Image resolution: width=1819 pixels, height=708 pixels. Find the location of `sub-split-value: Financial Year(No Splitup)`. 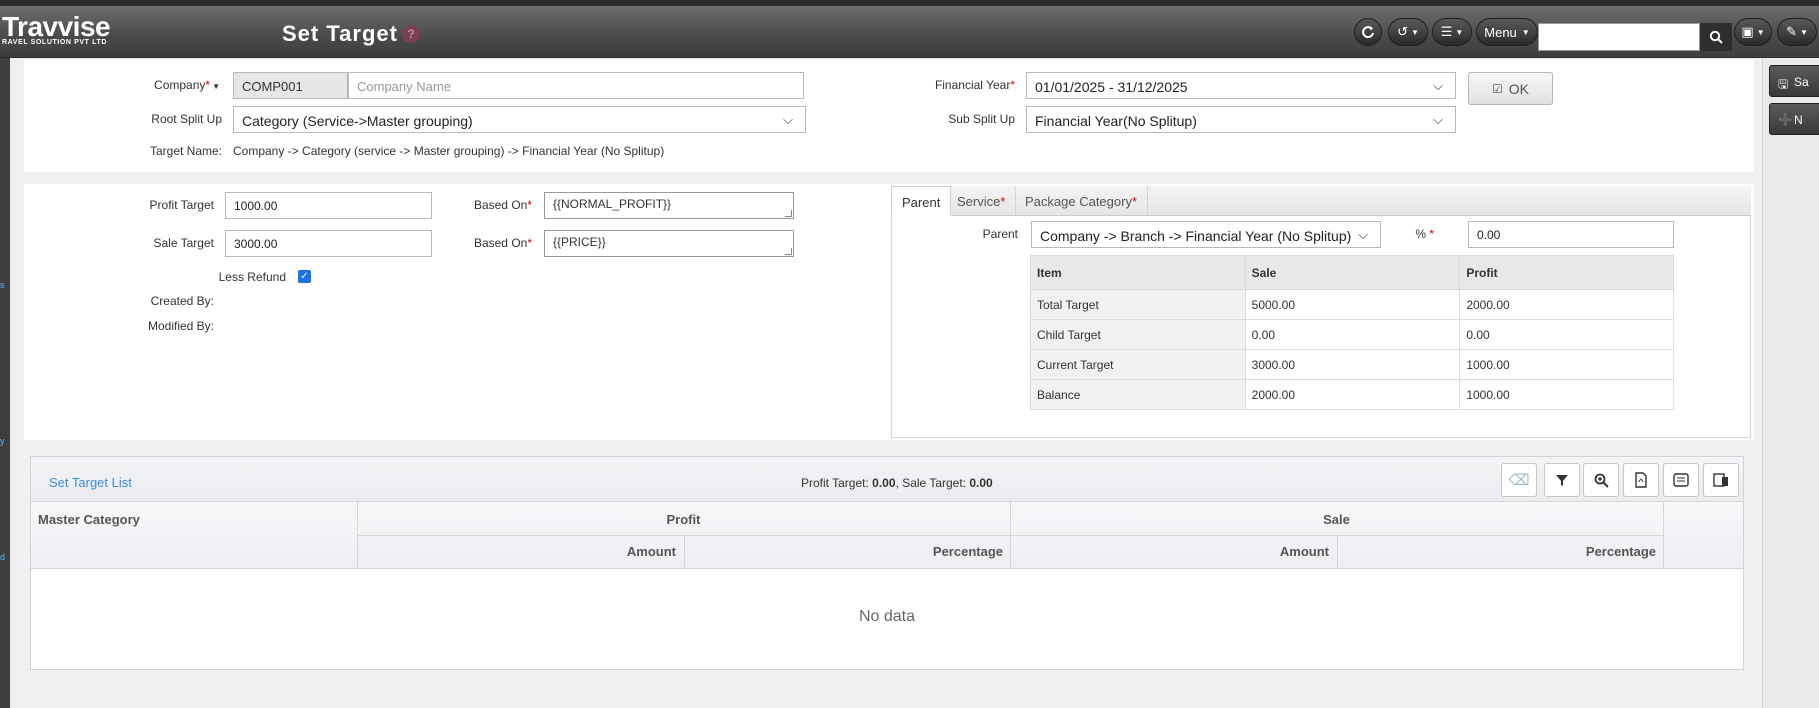

sub-split-value: Financial Year(No Splitup) is located at coordinates (1116, 121).